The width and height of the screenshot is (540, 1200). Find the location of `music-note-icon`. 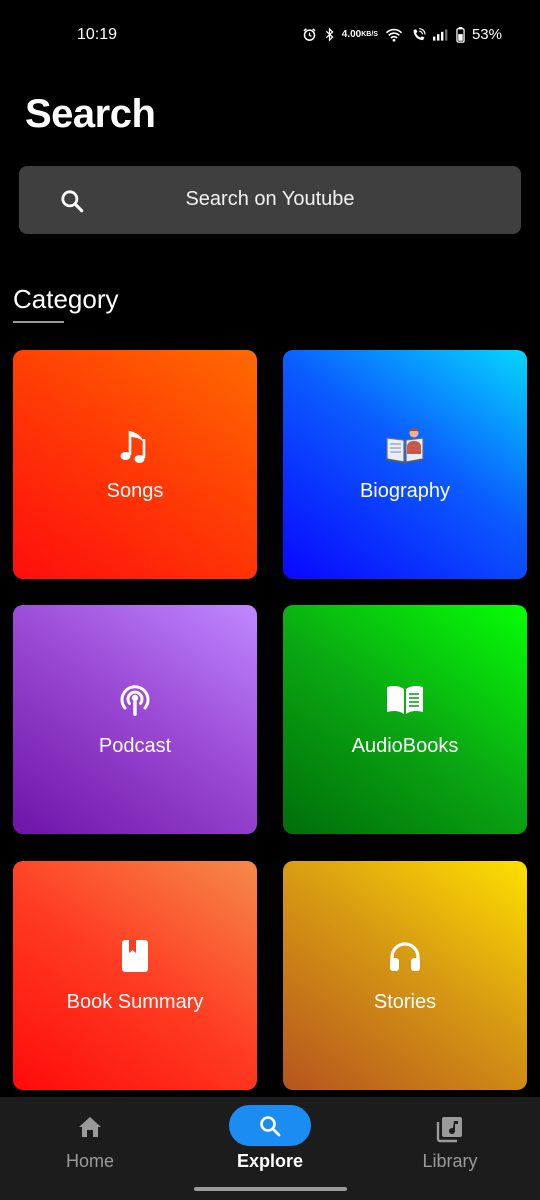

music-note-icon is located at coordinates (135, 445).